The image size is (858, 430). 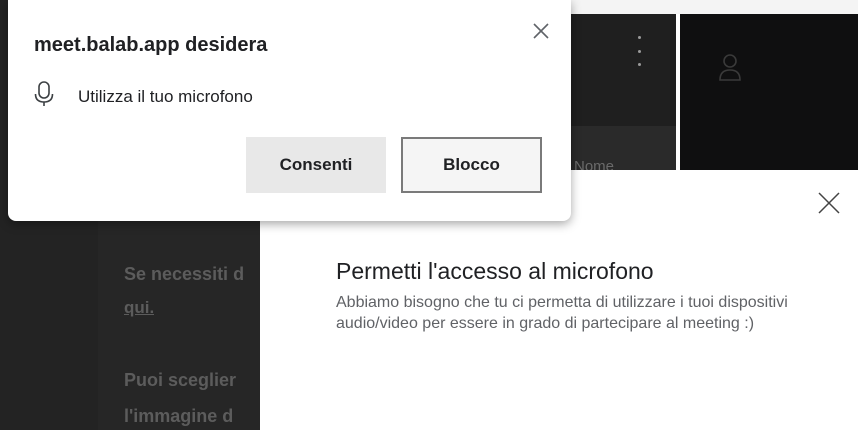 I want to click on background-link: qui, so click(x=137, y=307).